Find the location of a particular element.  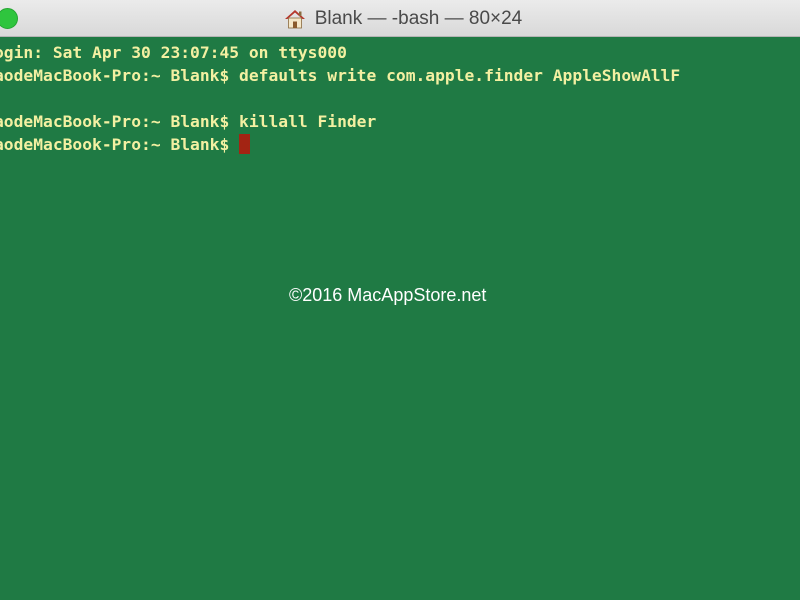

prompt-text: aodeMacBook-Pro:~ Blank$ is located at coordinates (120, 144).